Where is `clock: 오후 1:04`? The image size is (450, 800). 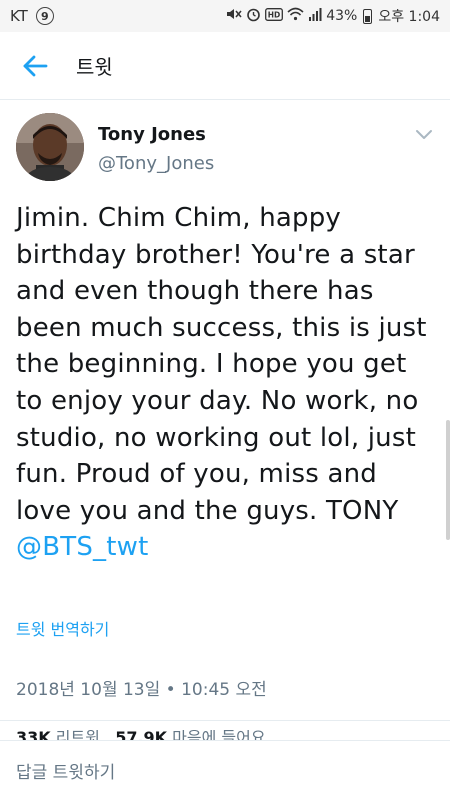 clock: 오후 1:04 is located at coordinates (409, 17).